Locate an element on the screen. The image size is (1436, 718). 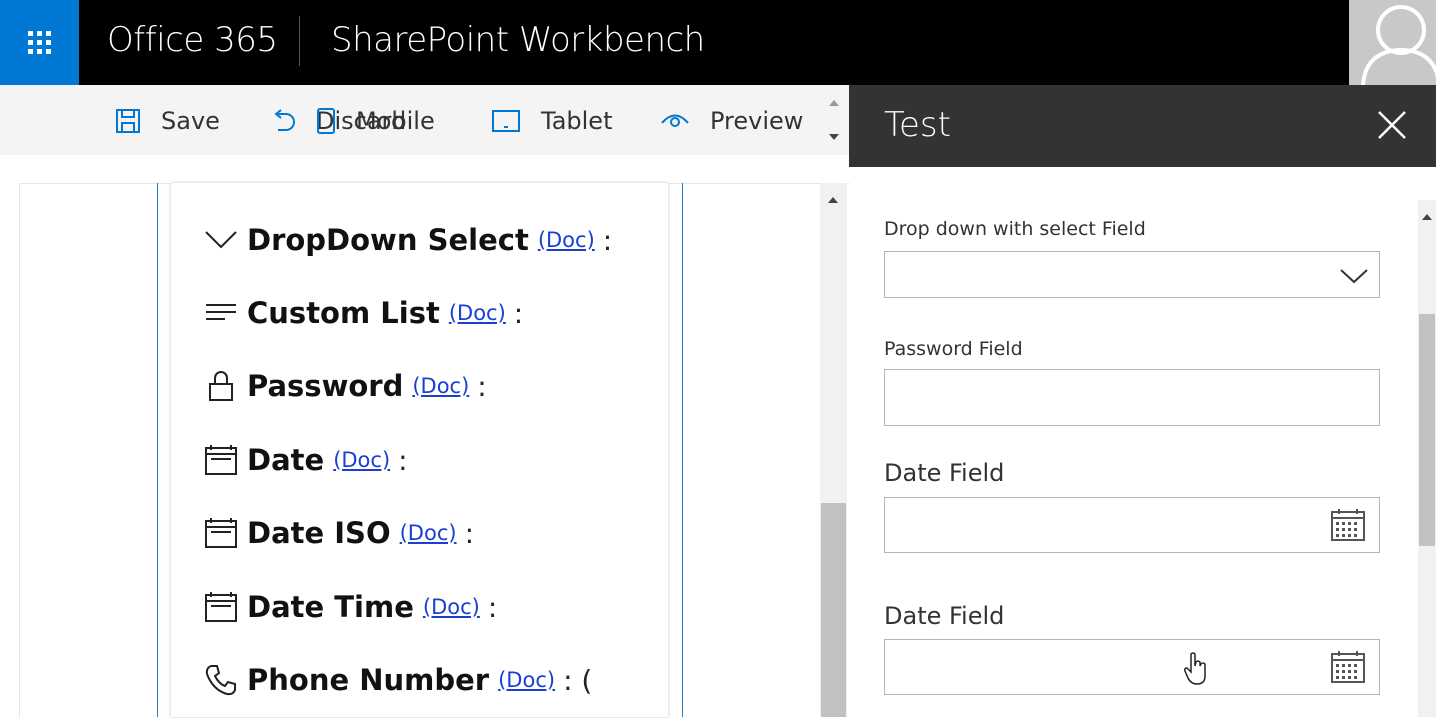
lock-icon is located at coordinates (221, 386).